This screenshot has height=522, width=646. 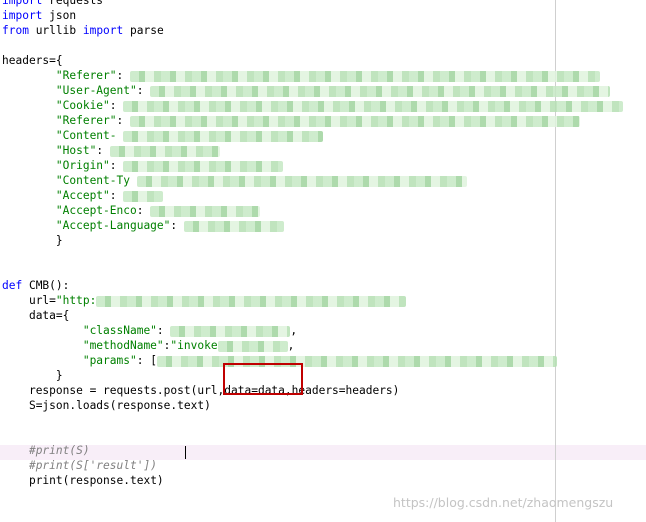 What do you see at coordinates (143, 30) in the screenshot?
I see `code-token: parse` at bounding box center [143, 30].